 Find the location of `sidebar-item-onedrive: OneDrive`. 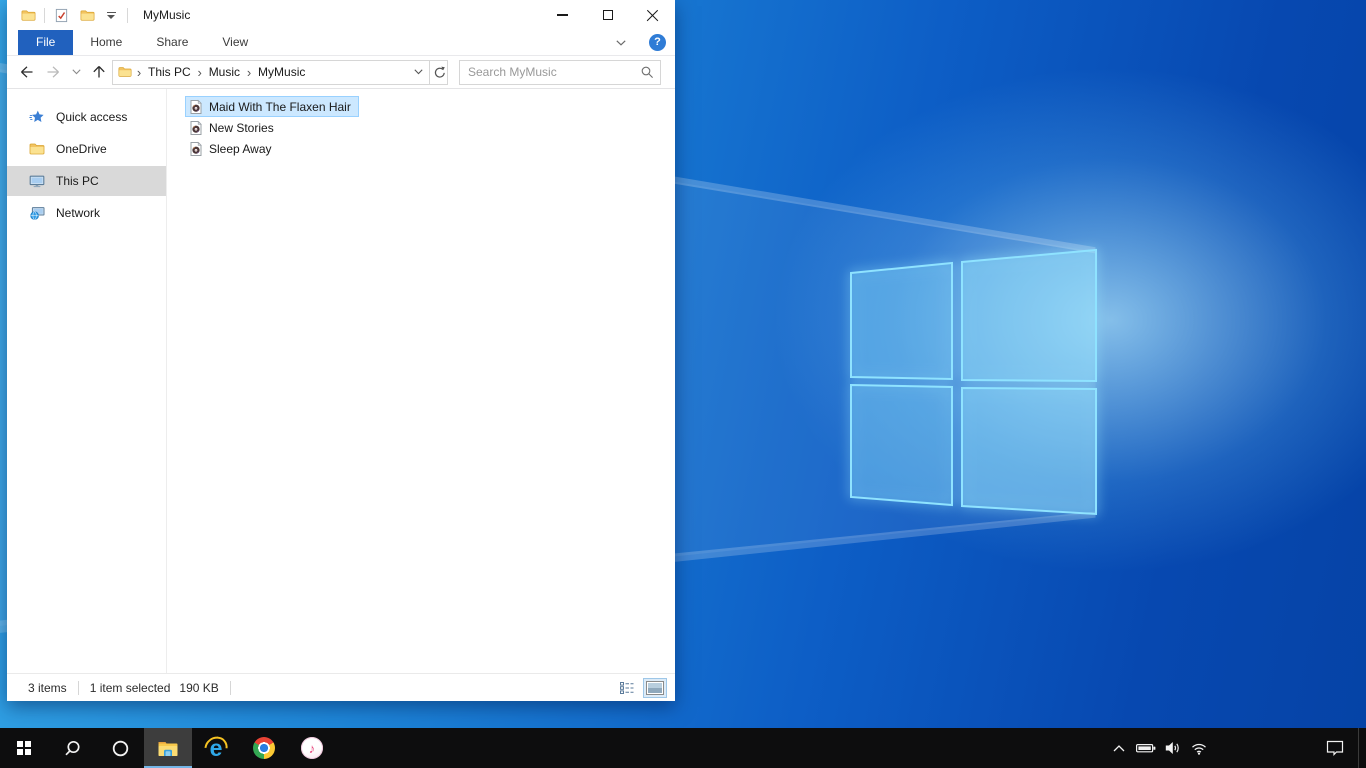

sidebar-item-onedrive: OneDrive is located at coordinates (86, 149).